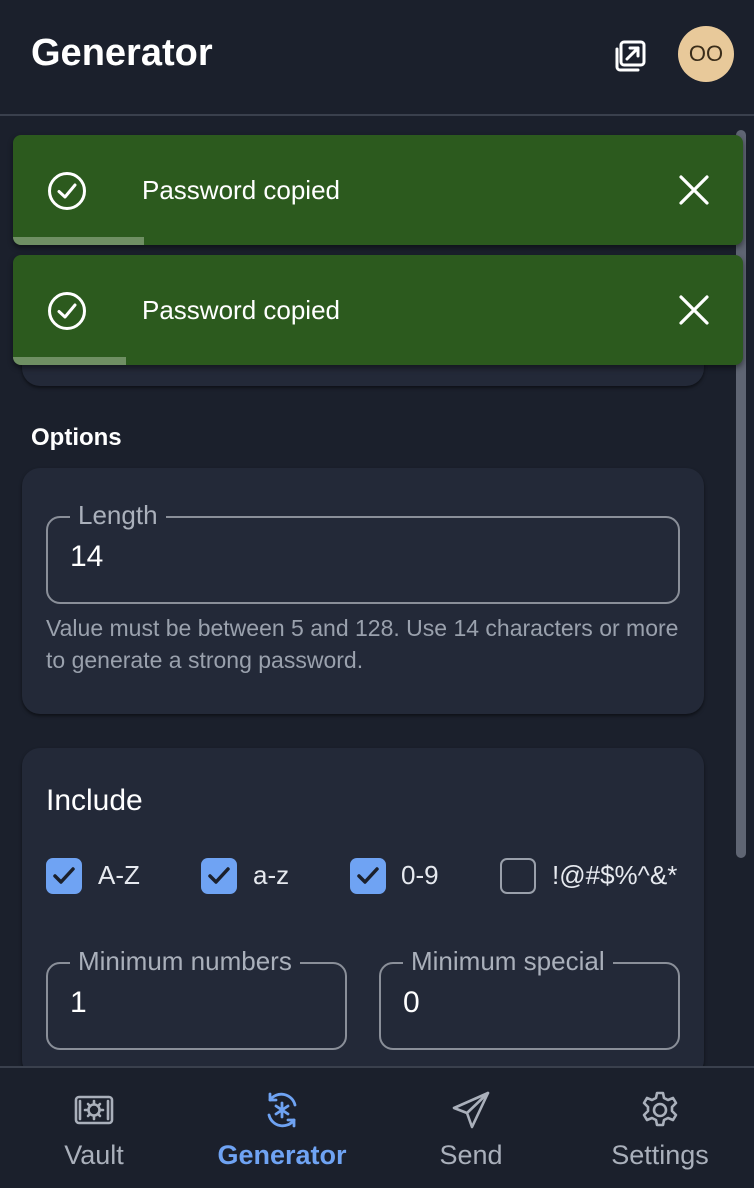 Image resolution: width=754 pixels, height=1188 pixels. I want to click on nav-settings-label: Settings, so click(660, 1155).